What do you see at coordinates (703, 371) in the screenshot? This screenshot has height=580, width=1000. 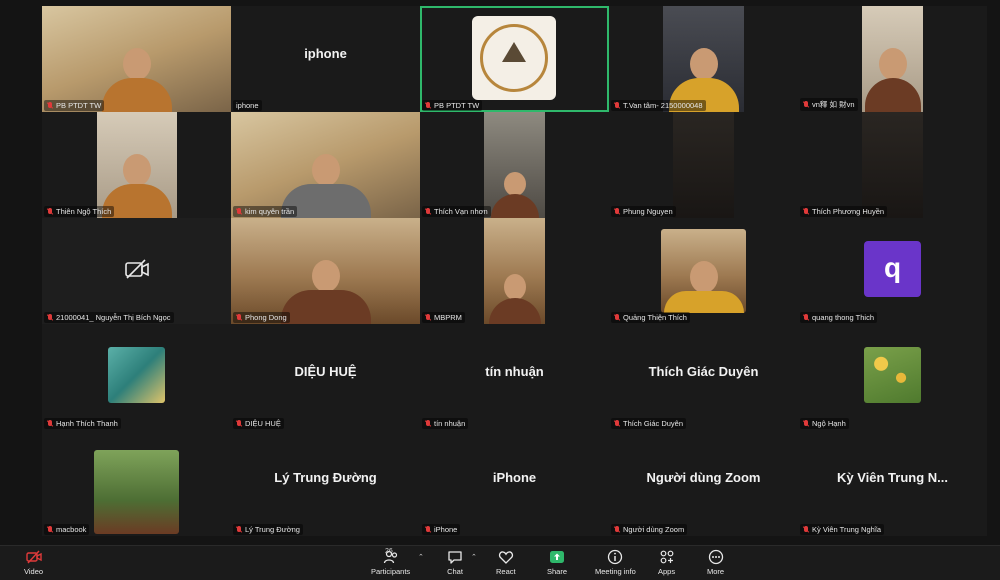 I see `display-name: Thích Giác Duyên` at bounding box center [703, 371].